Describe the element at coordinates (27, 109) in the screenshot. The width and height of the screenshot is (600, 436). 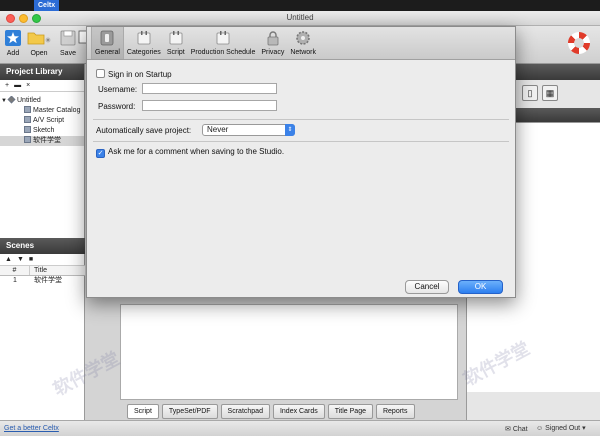
I see `catalog-icon` at that location.